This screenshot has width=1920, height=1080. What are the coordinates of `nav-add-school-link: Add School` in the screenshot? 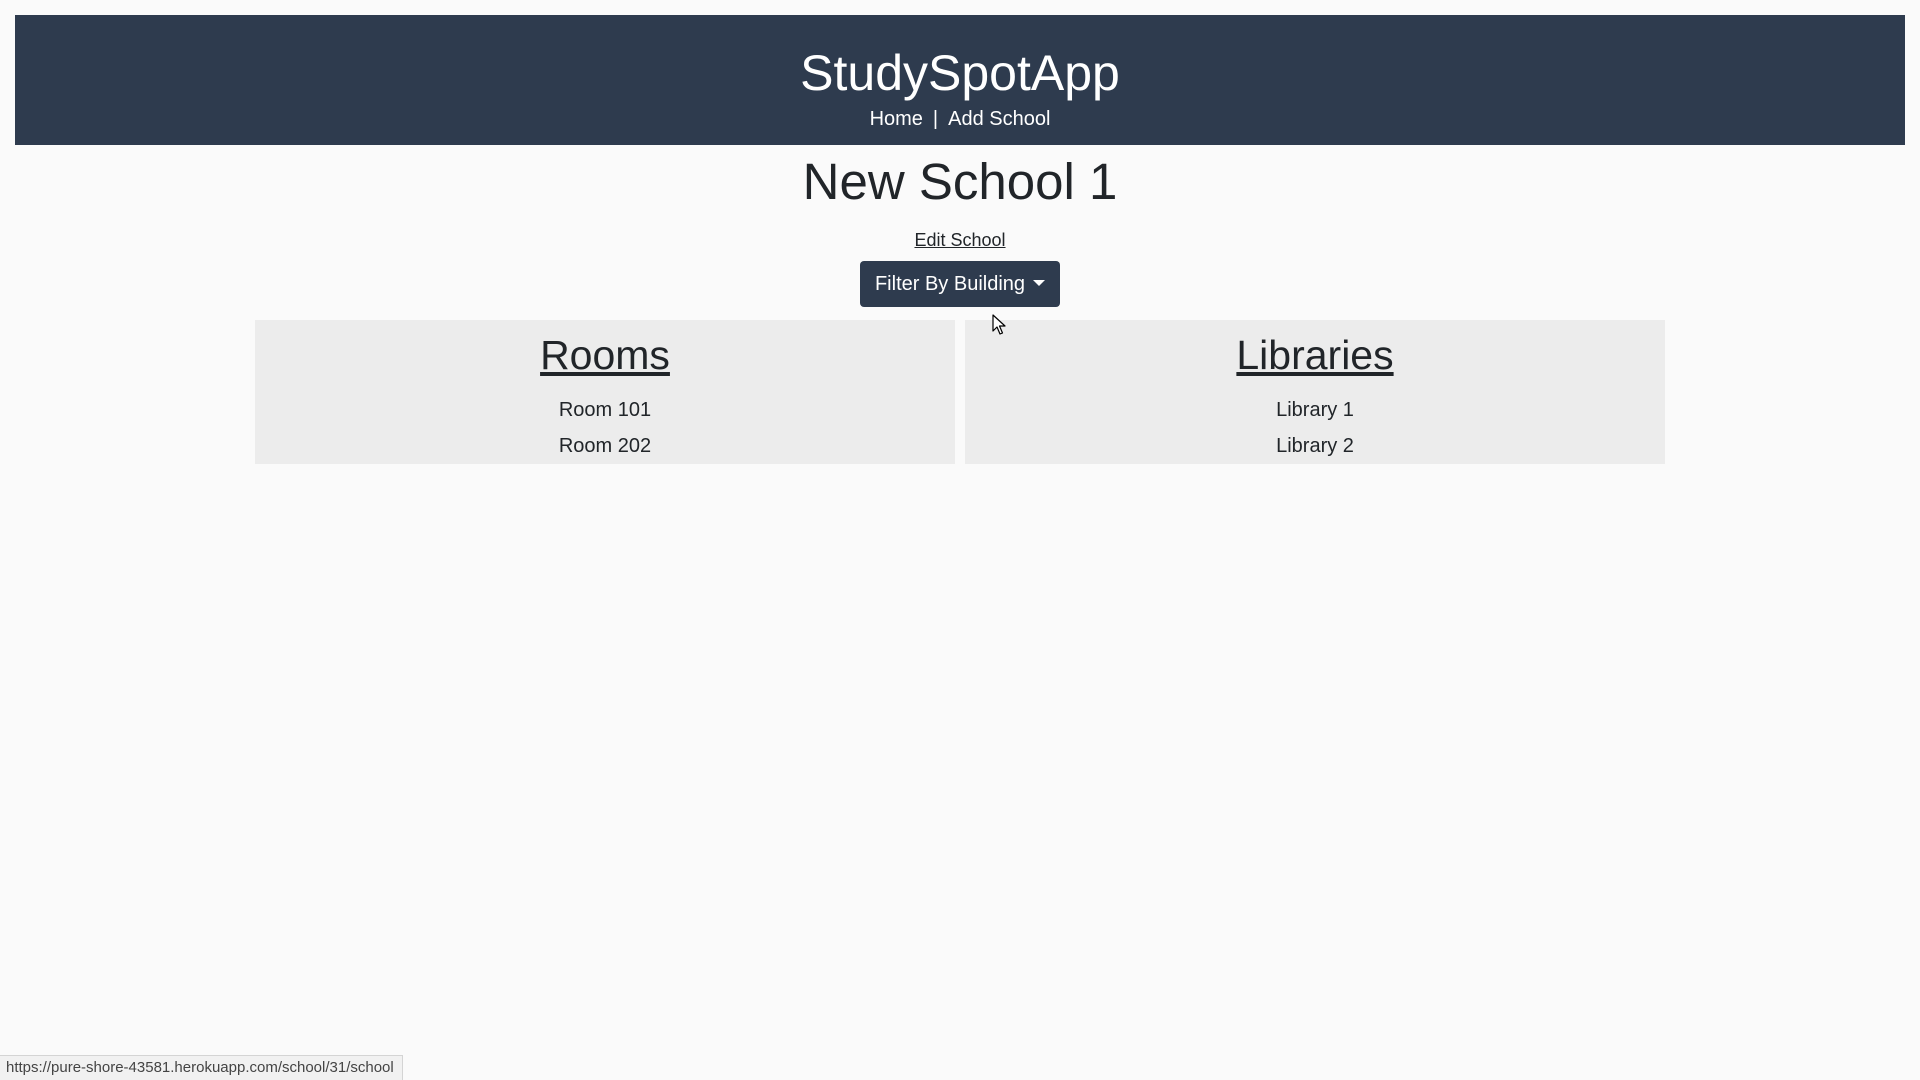 It's located at (999, 119).